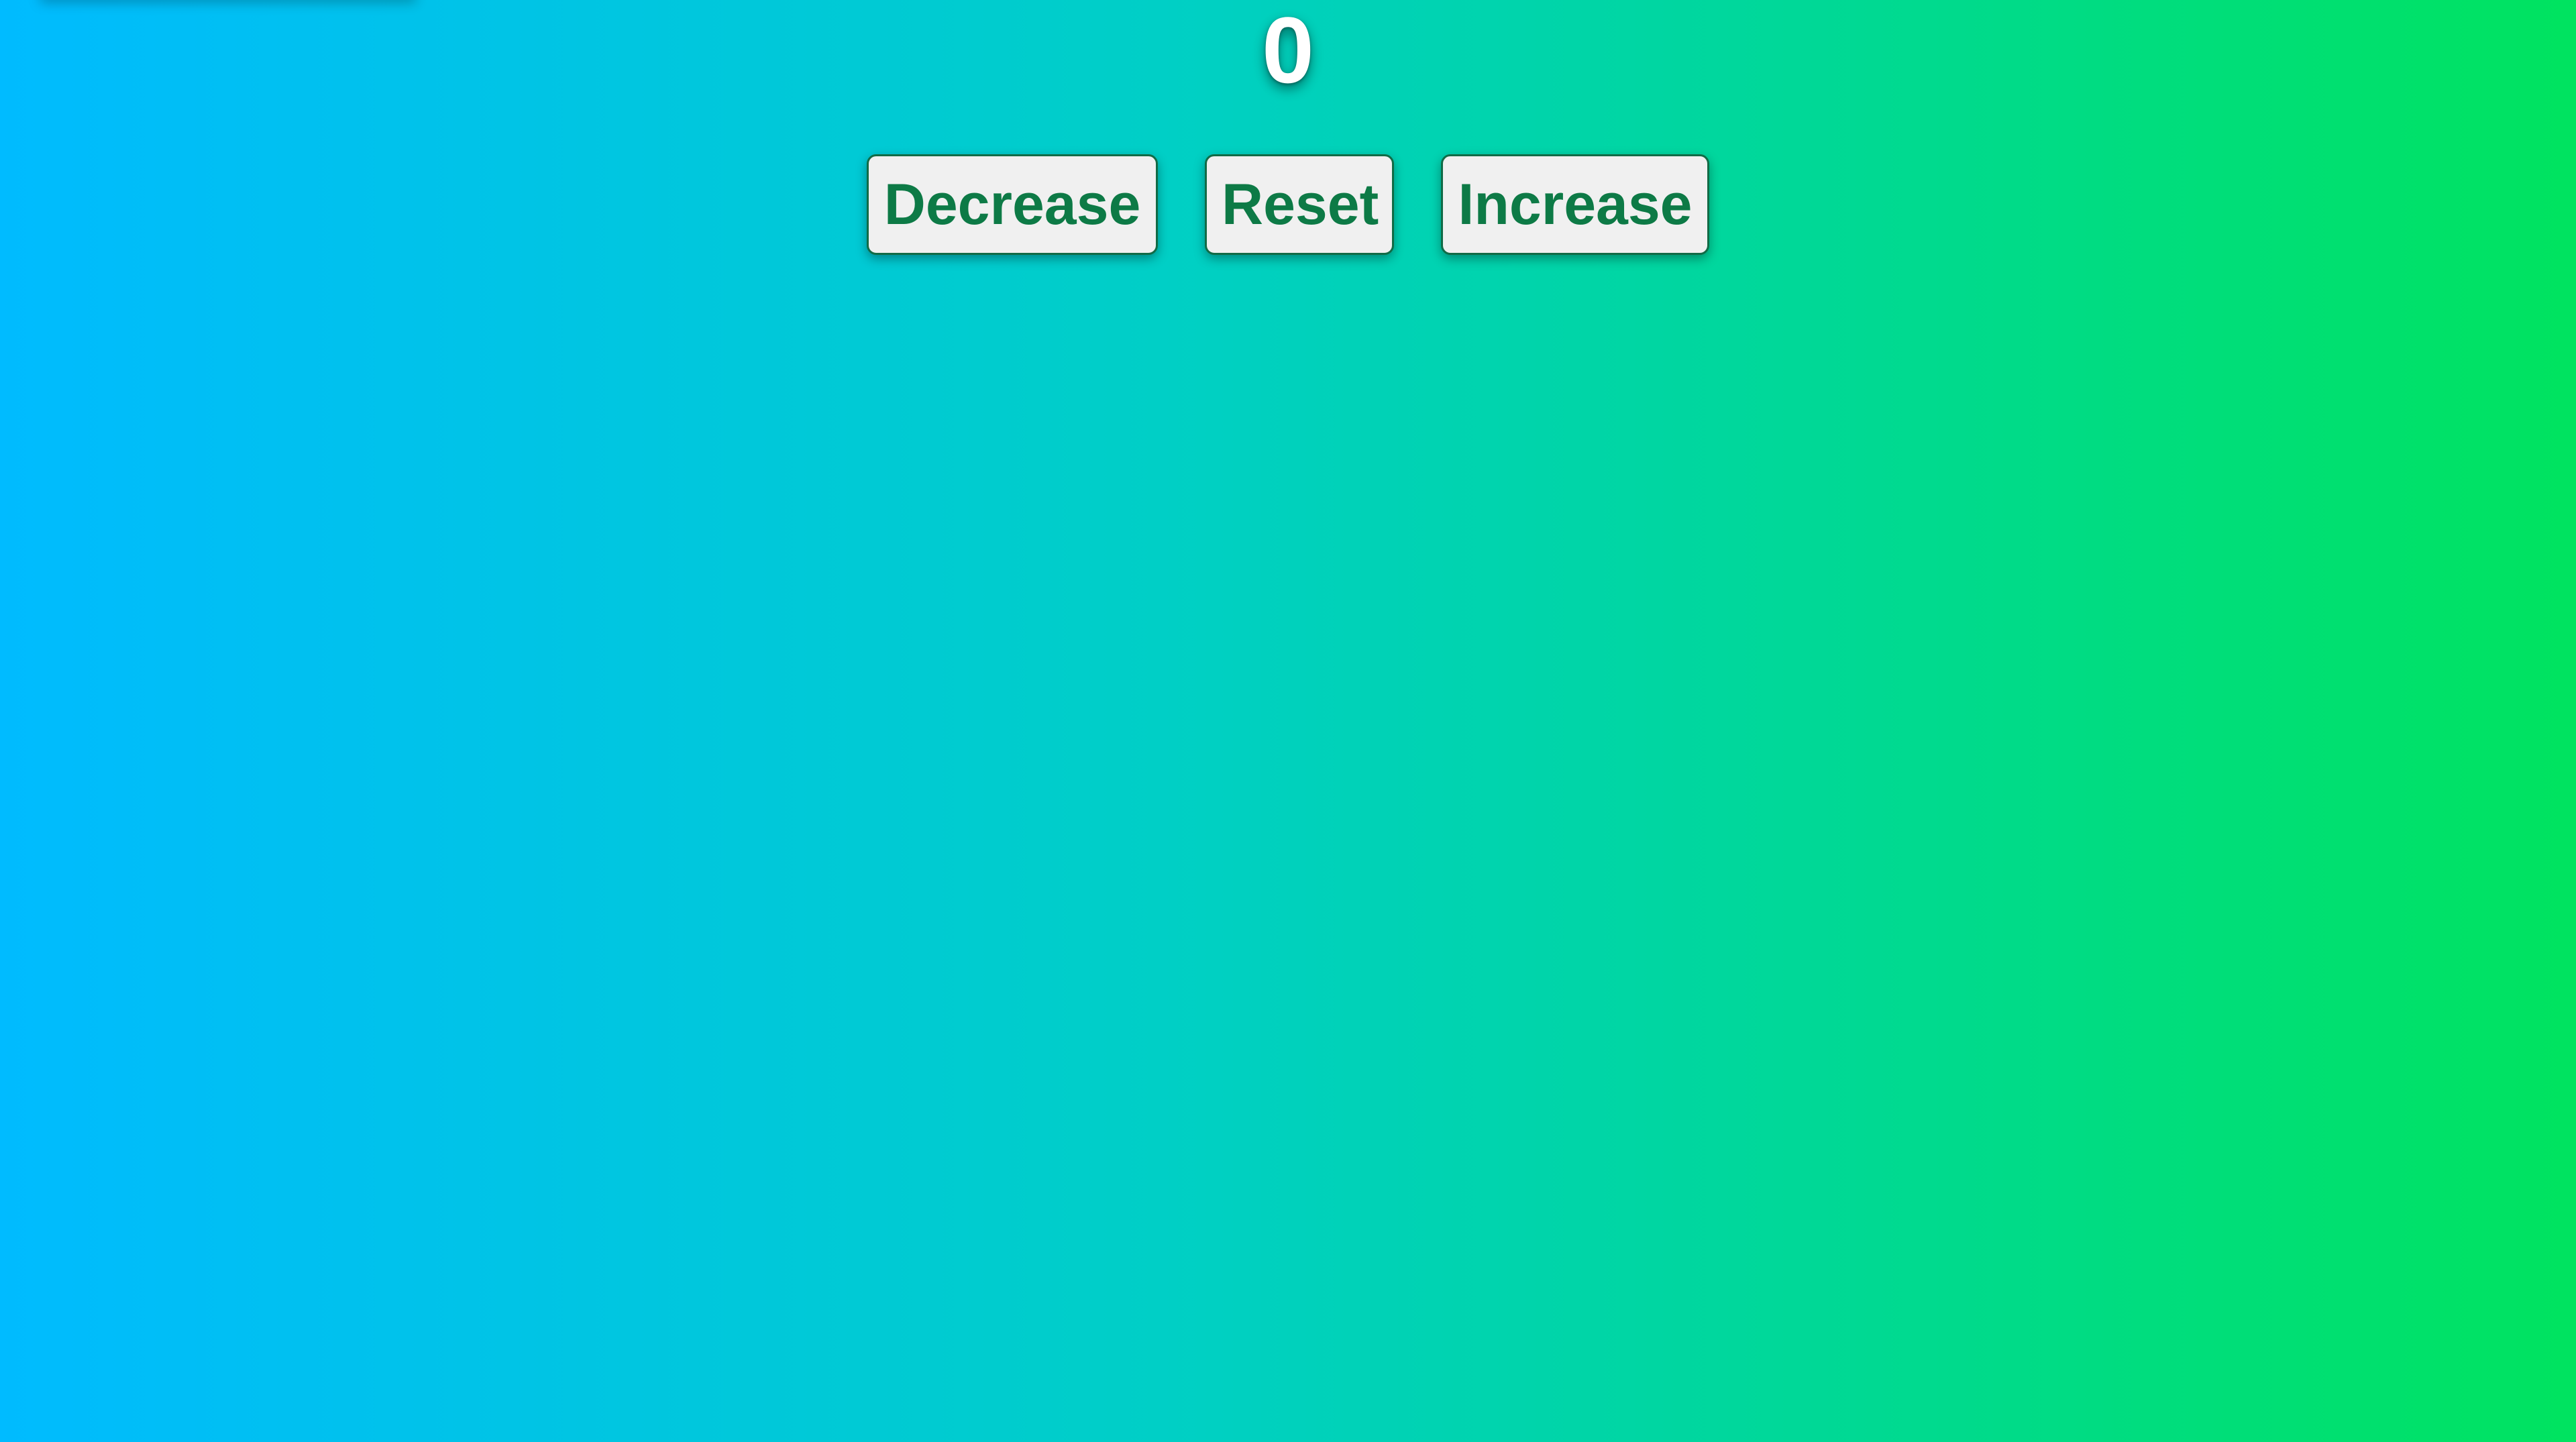 Image resolution: width=2576 pixels, height=1442 pixels. I want to click on reset-button: Reset, so click(1299, 204).